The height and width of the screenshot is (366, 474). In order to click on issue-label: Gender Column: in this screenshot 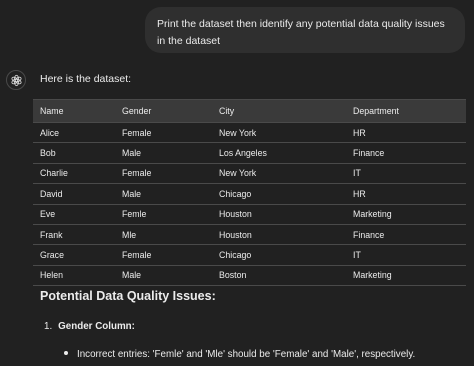, I will do `click(96, 326)`.